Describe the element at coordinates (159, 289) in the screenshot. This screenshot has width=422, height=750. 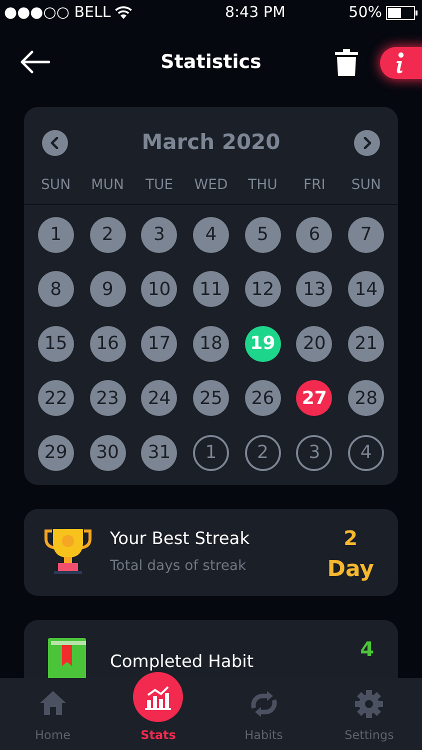
I see `calendar-day: 10` at that location.